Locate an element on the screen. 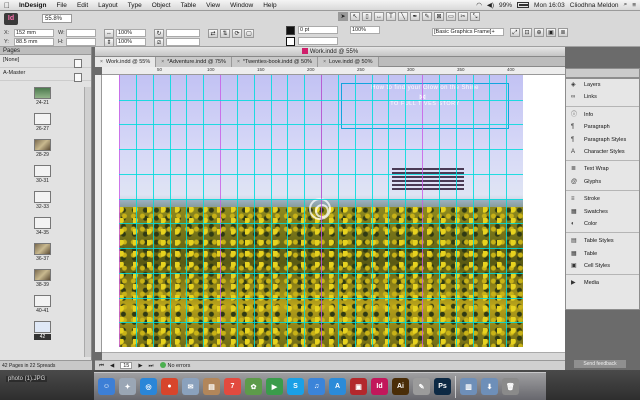 The image size is (640, 400). panel-swatches: ▦ Swatches is located at coordinates (602, 212).